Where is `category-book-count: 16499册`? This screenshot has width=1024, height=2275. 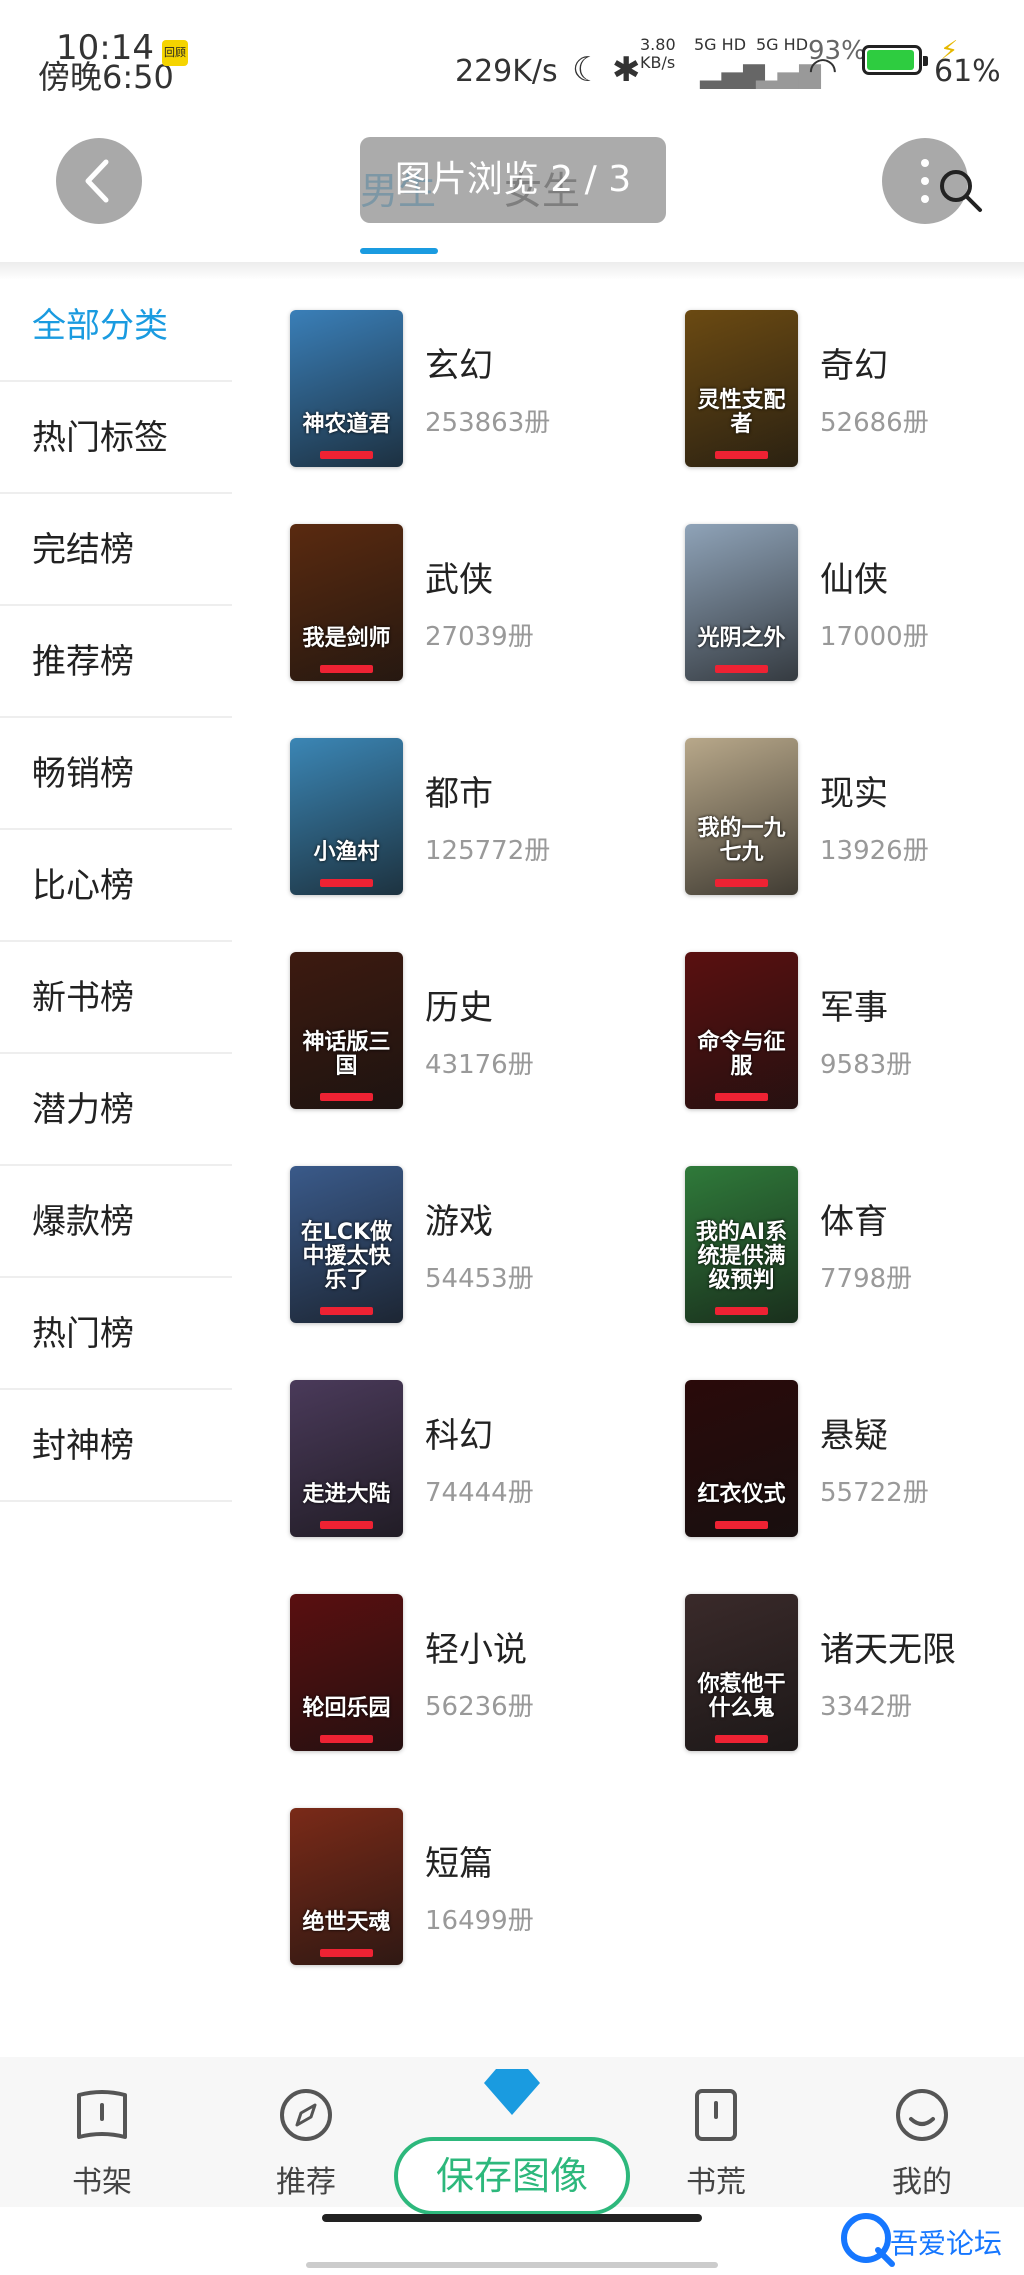 category-book-count: 16499册 is located at coordinates (479, 1921).